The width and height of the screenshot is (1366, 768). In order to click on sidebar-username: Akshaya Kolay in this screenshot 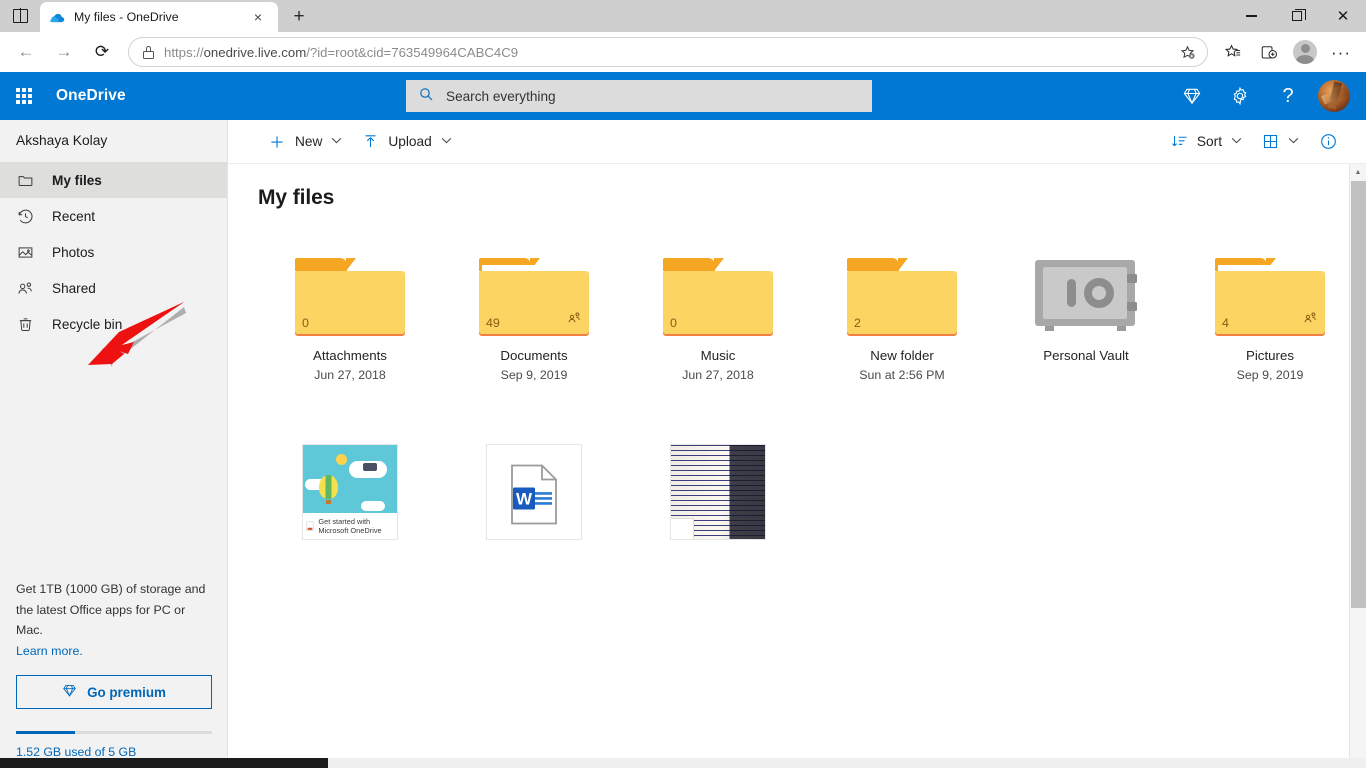, I will do `click(62, 140)`.